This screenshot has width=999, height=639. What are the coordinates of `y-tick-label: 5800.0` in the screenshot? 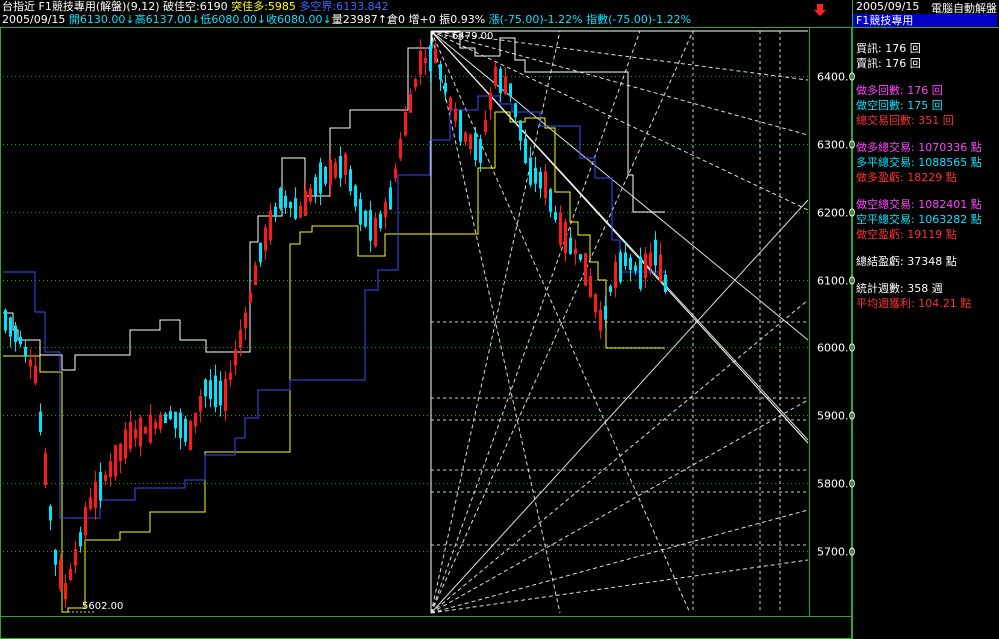 It's located at (836, 484).